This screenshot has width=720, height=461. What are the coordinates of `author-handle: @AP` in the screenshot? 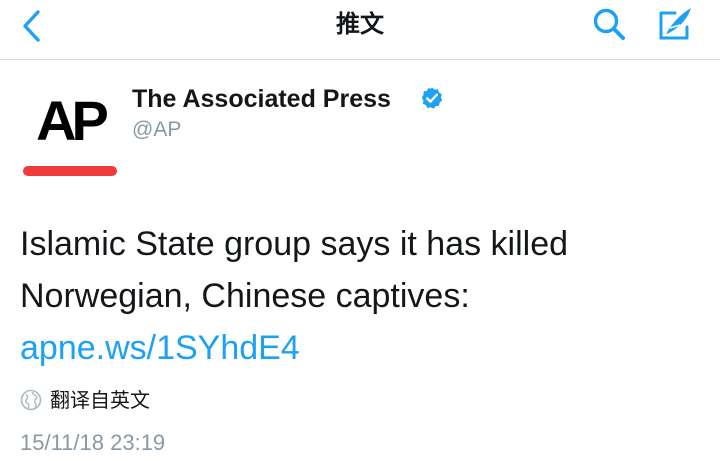 It's located at (156, 130).